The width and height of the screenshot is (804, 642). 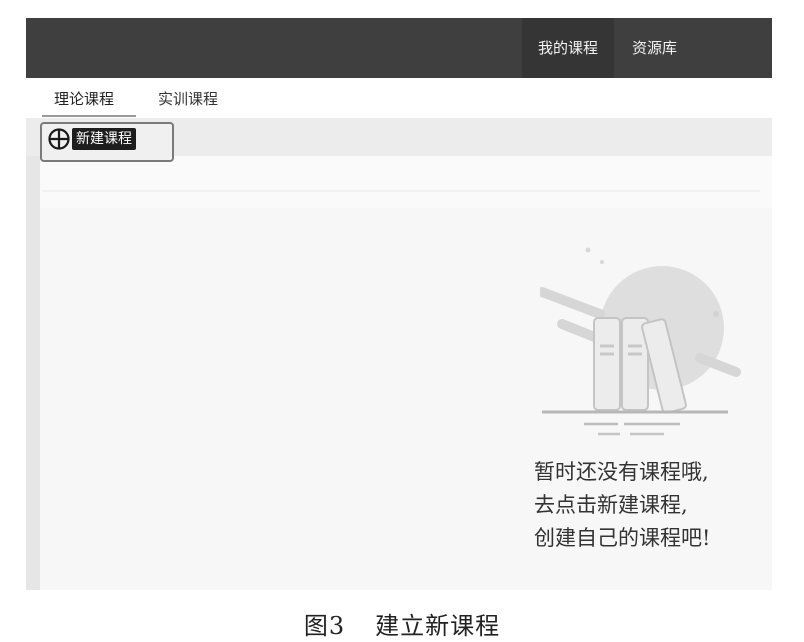 I want to click on figure-title: 建立新课程, so click(x=438, y=626).